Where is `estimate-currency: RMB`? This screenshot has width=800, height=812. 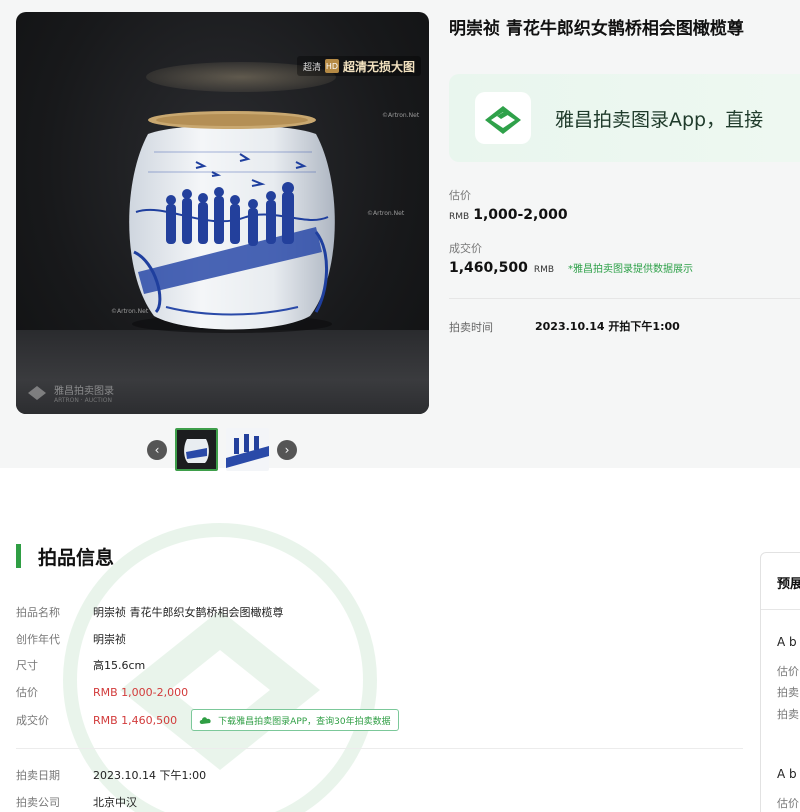
estimate-currency: RMB is located at coordinates (459, 217).